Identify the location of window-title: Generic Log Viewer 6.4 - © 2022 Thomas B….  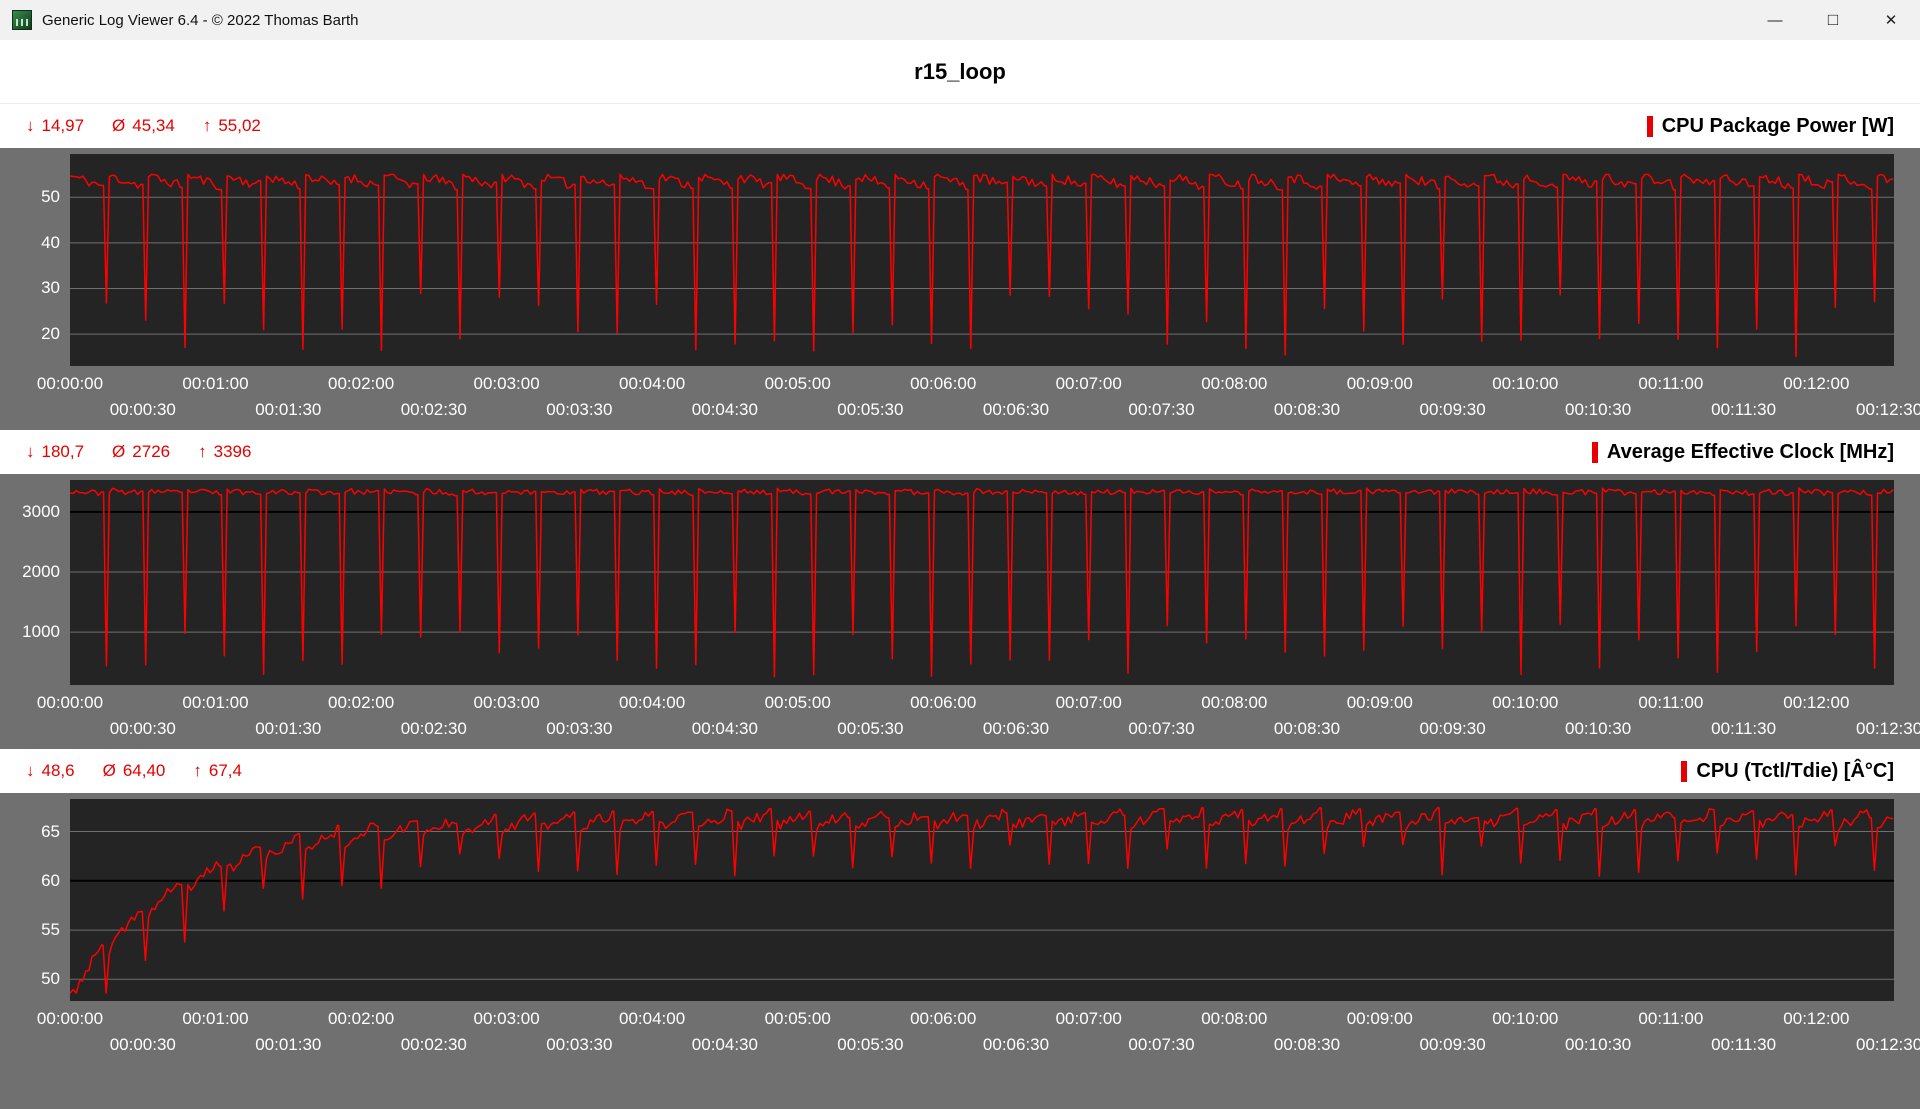
(200, 20).